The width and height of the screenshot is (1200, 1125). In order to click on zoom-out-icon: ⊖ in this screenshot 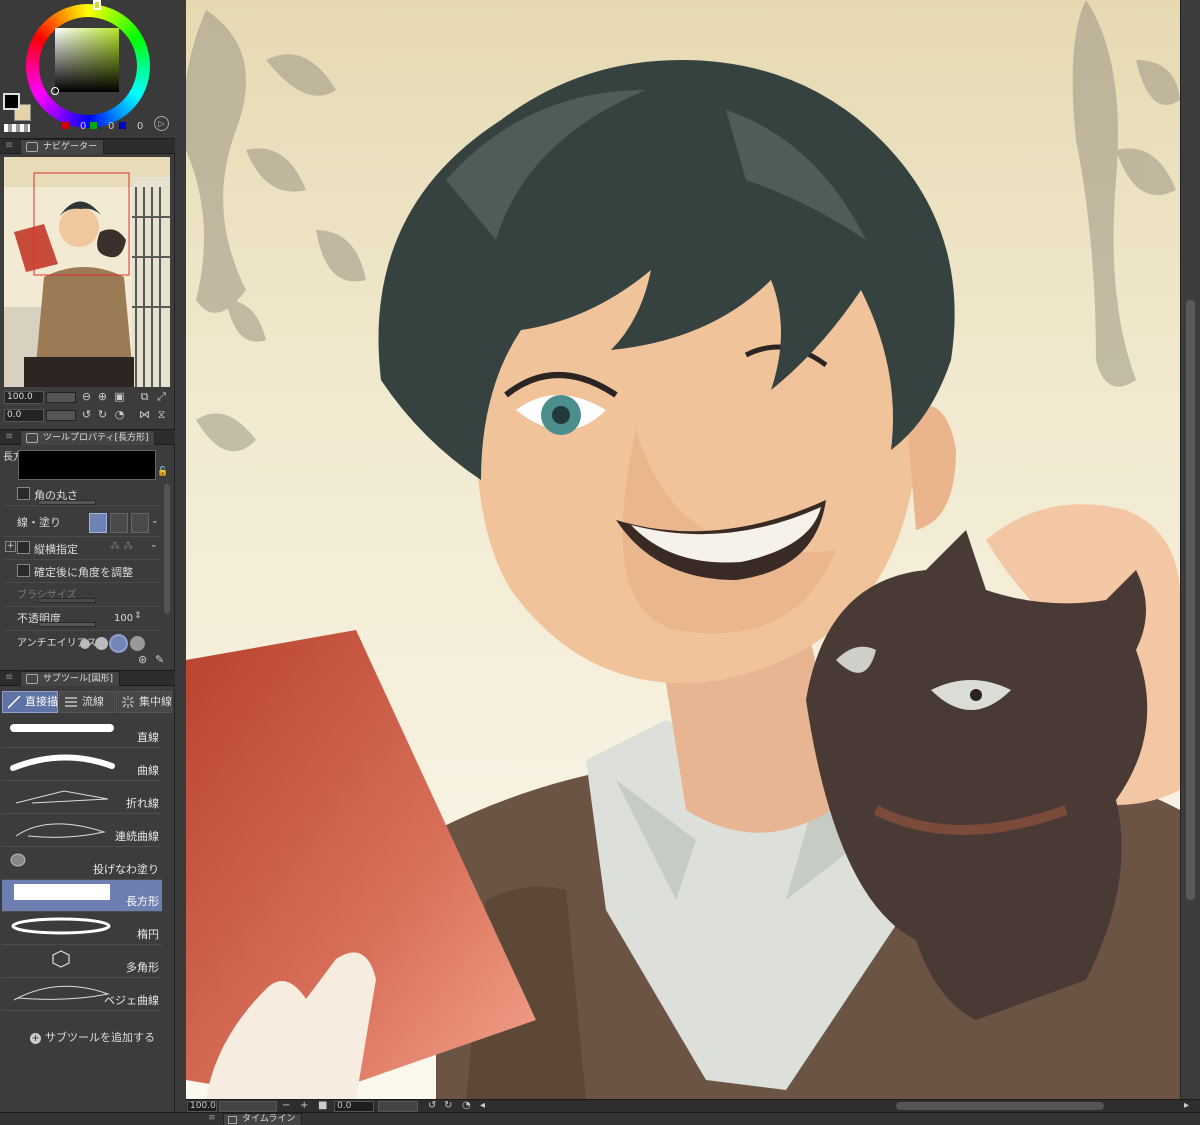, I will do `click(86, 397)`.